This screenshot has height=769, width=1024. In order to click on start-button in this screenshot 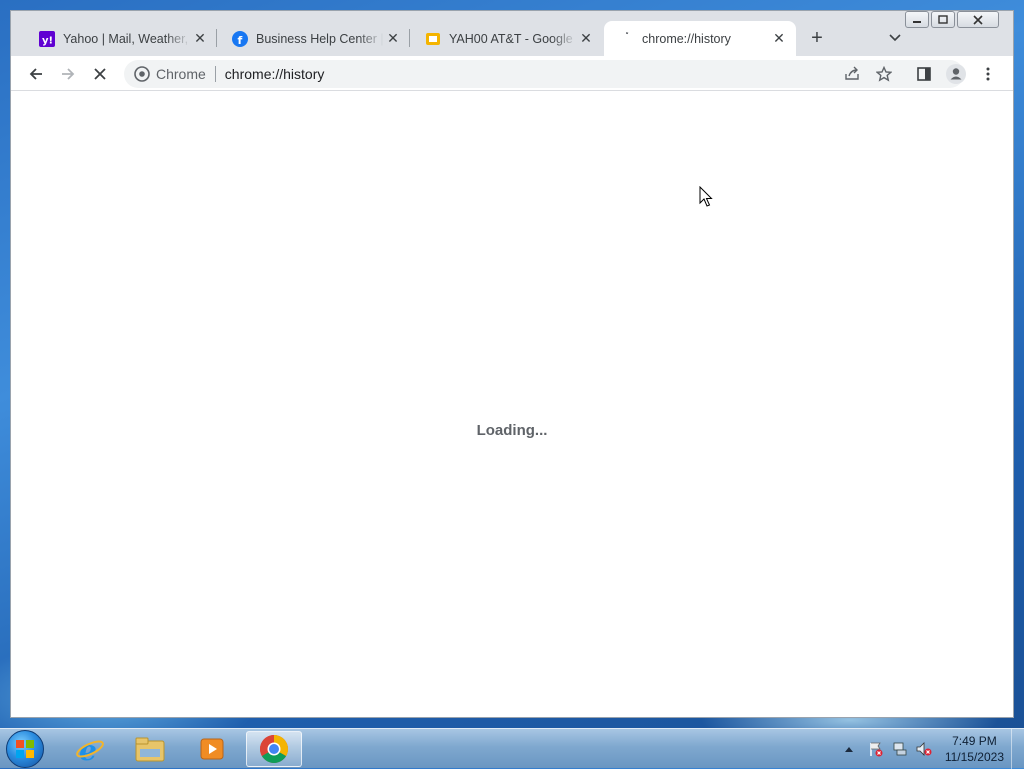, I will do `click(25, 749)`.